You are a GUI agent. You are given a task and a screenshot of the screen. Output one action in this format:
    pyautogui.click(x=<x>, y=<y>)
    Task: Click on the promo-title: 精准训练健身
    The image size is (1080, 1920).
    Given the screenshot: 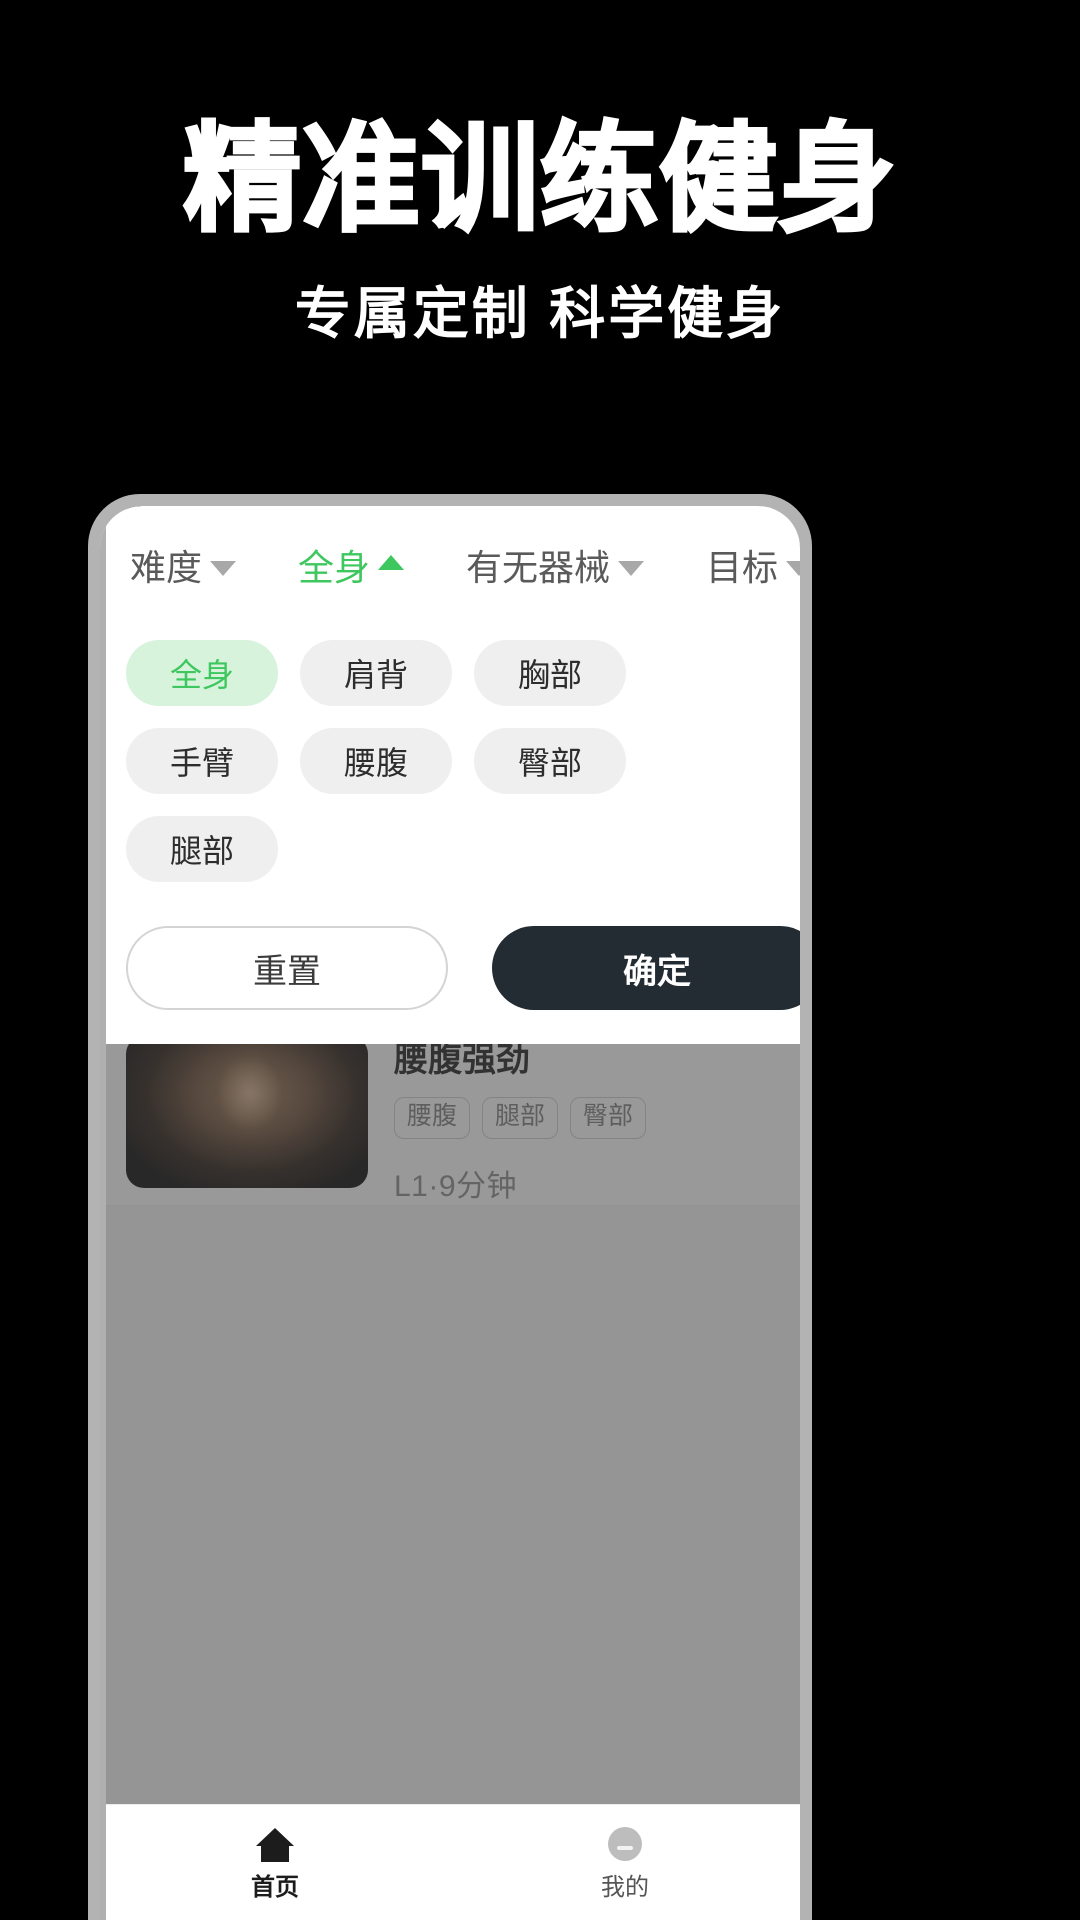 What is the action you would take?
    pyautogui.click(x=539, y=179)
    